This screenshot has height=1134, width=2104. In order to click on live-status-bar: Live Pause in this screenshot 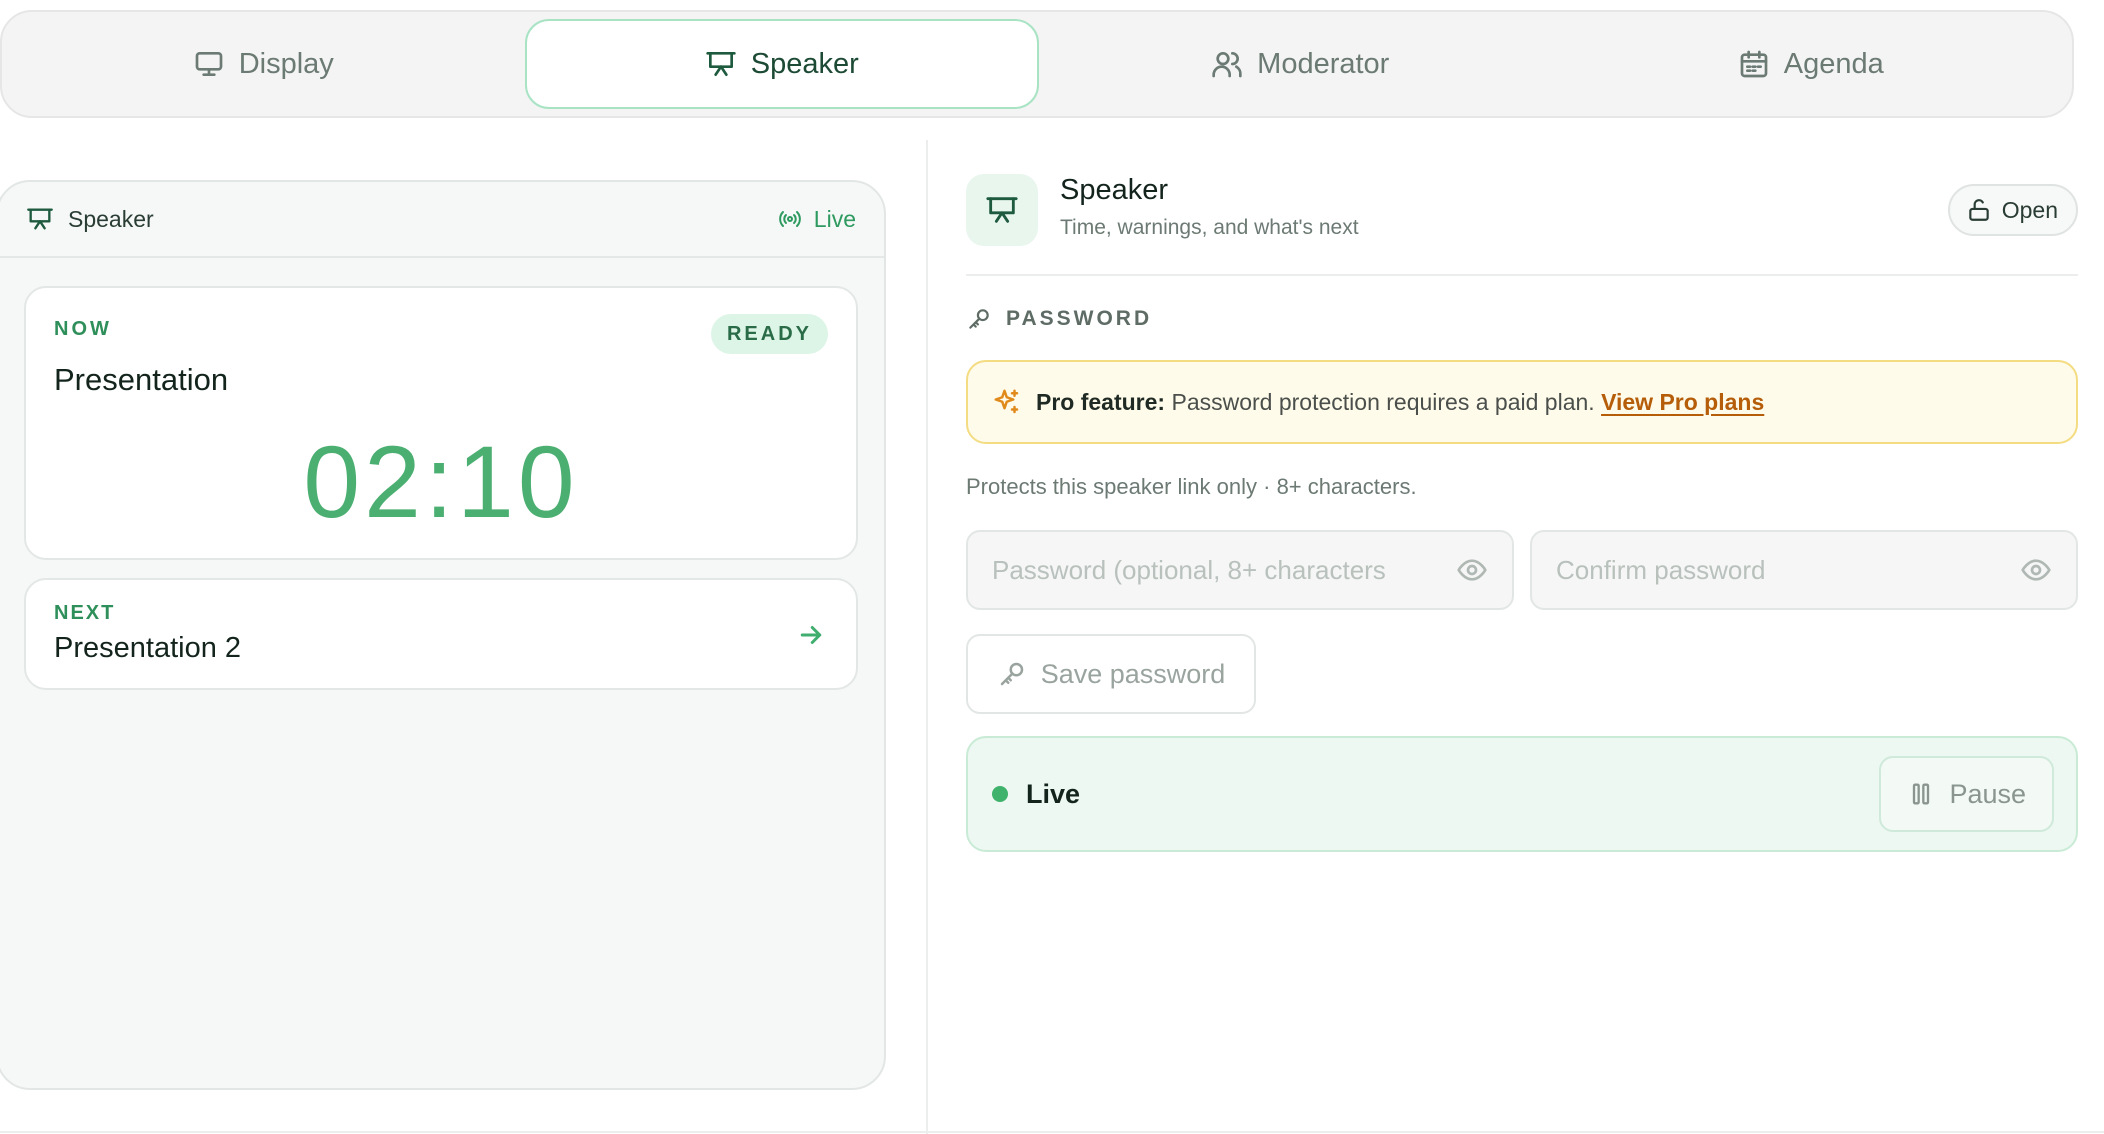, I will do `click(1522, 794)`.